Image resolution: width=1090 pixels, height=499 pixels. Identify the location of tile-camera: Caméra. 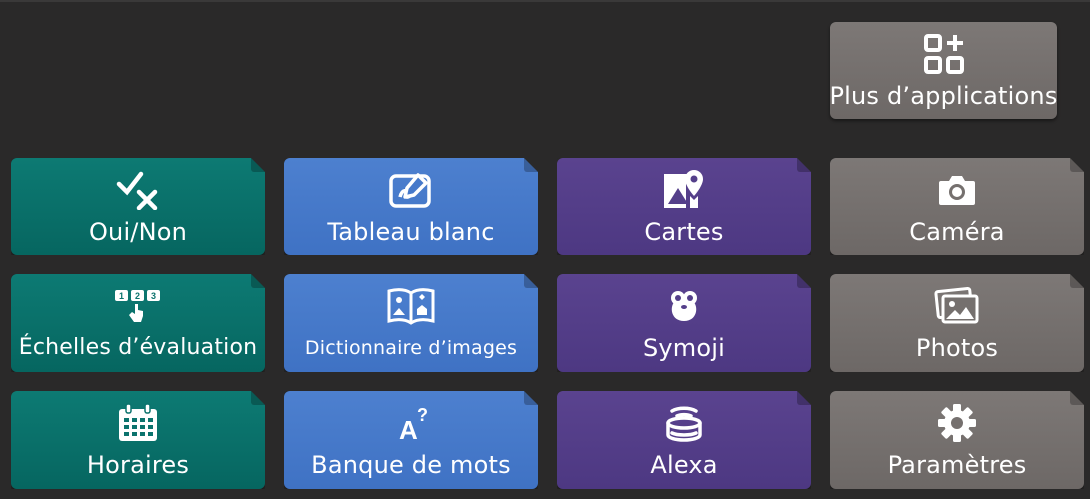
(957, 206).